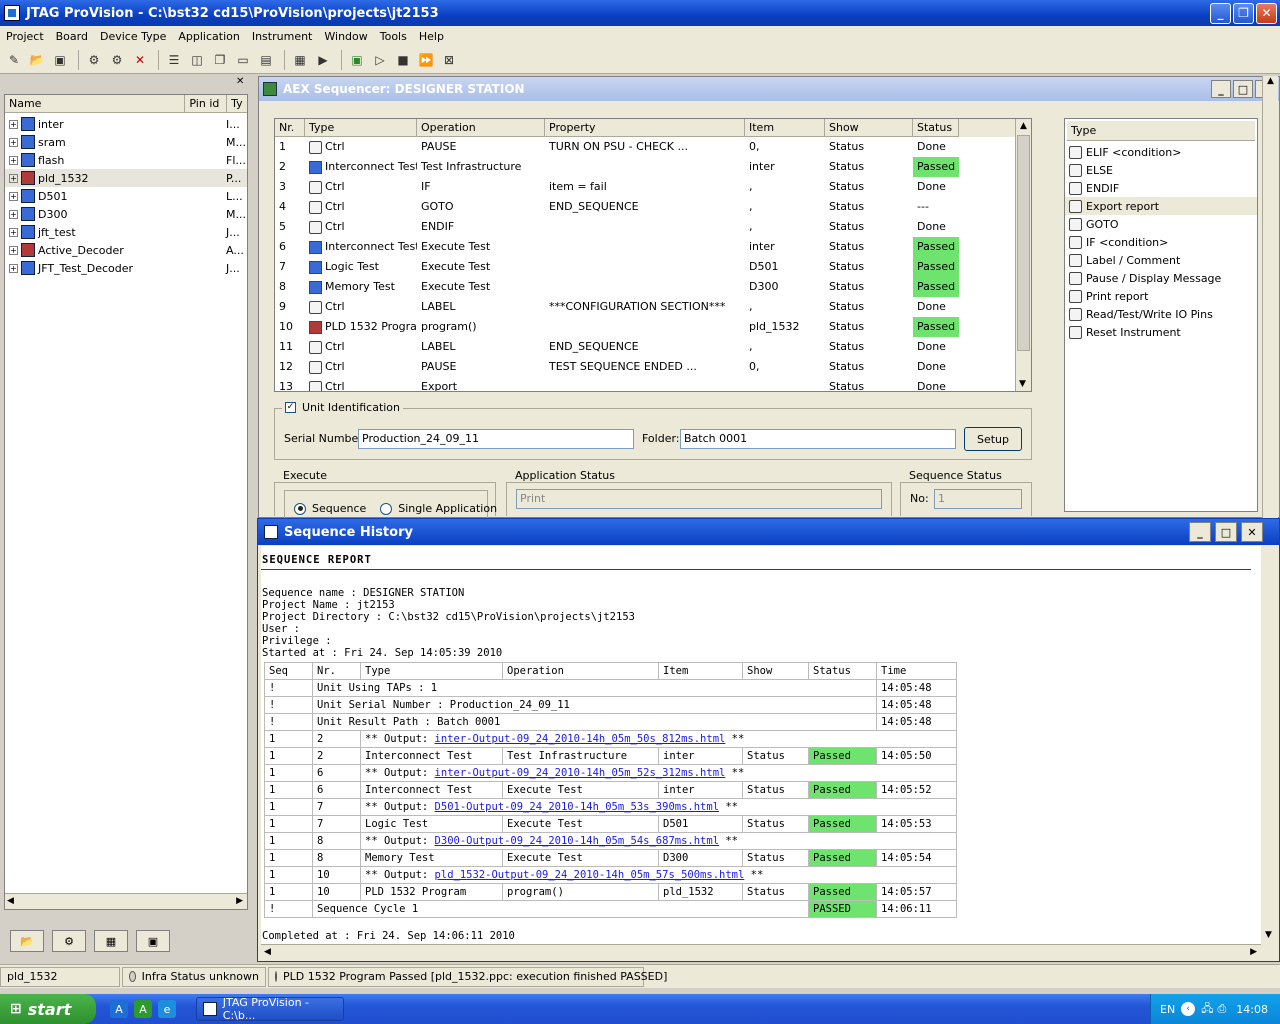 The image size is (1280, 1024). Describe the element at coordinates (1243, 13) in the screenshot. I see `restore-button: ❐` at that location.